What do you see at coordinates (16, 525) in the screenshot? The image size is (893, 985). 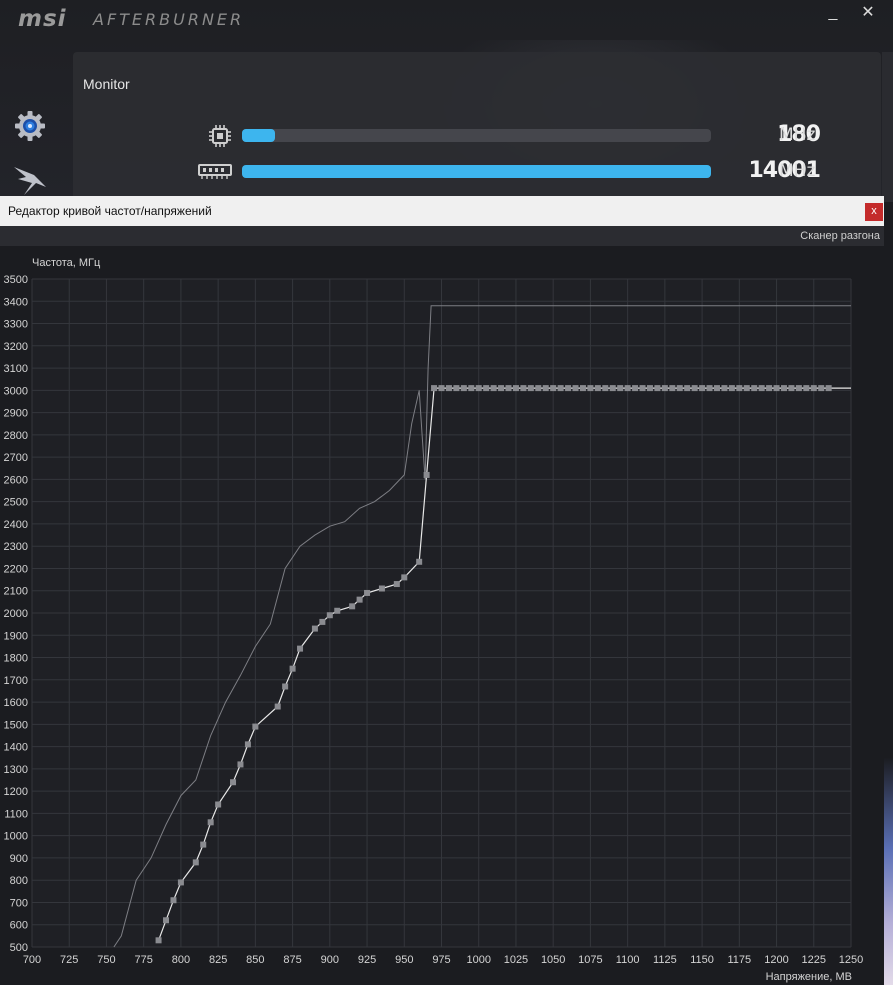 I see `y-tick-label: 2400` at bounding box center [16, 525].